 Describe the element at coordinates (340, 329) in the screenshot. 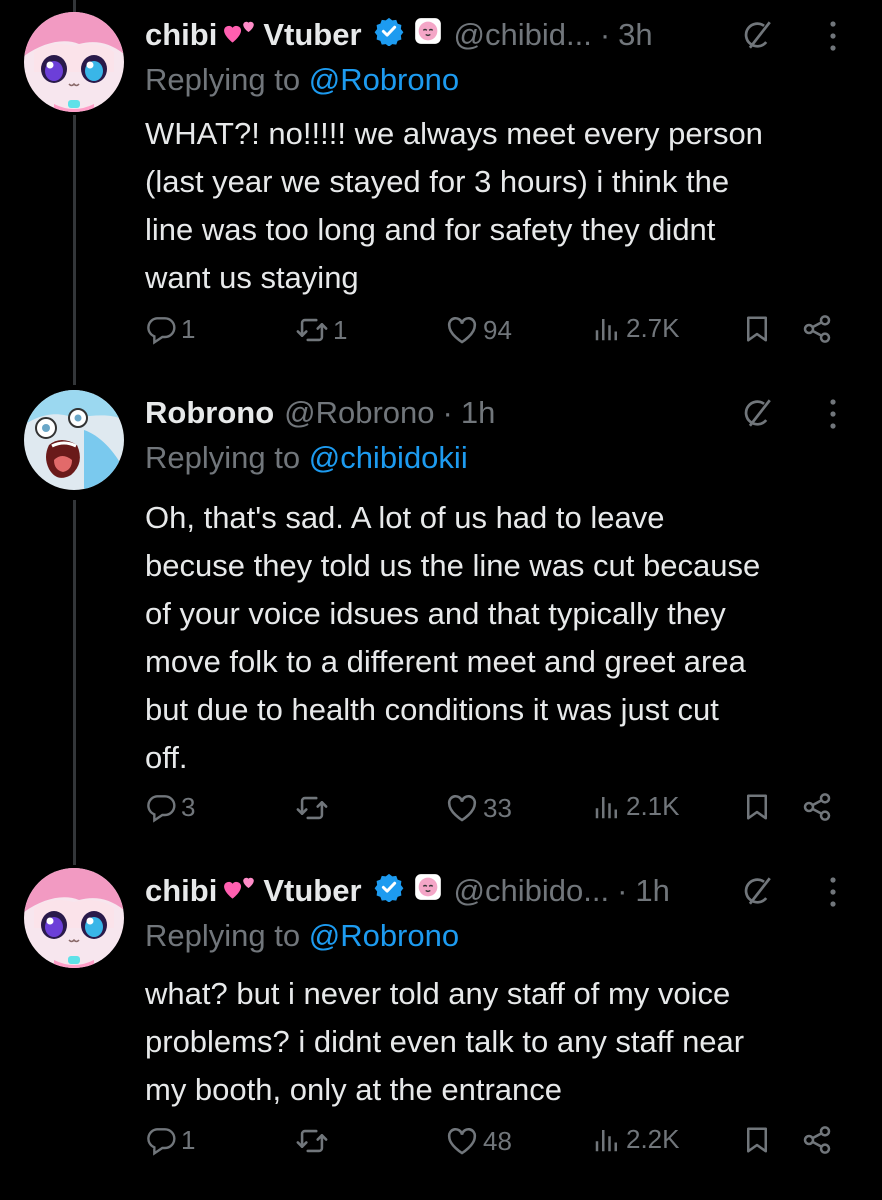

I see `repost-count: 1` at that location.